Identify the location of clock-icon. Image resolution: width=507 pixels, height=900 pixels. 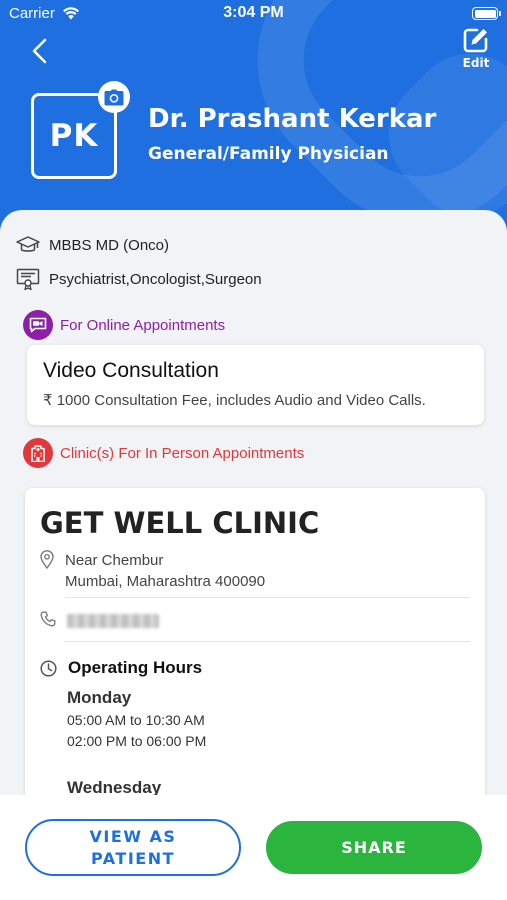
(48, 668).